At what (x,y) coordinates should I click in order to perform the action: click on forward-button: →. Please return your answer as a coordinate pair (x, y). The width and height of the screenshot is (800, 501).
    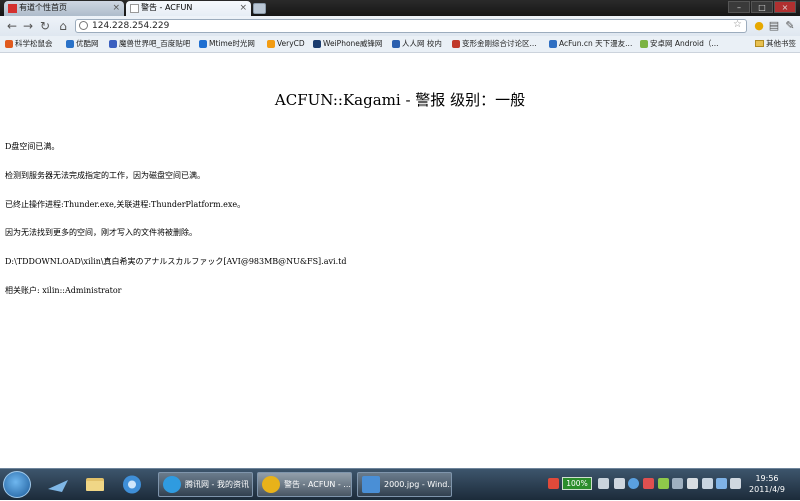
    Looking at the image, I should click on (28, 26).